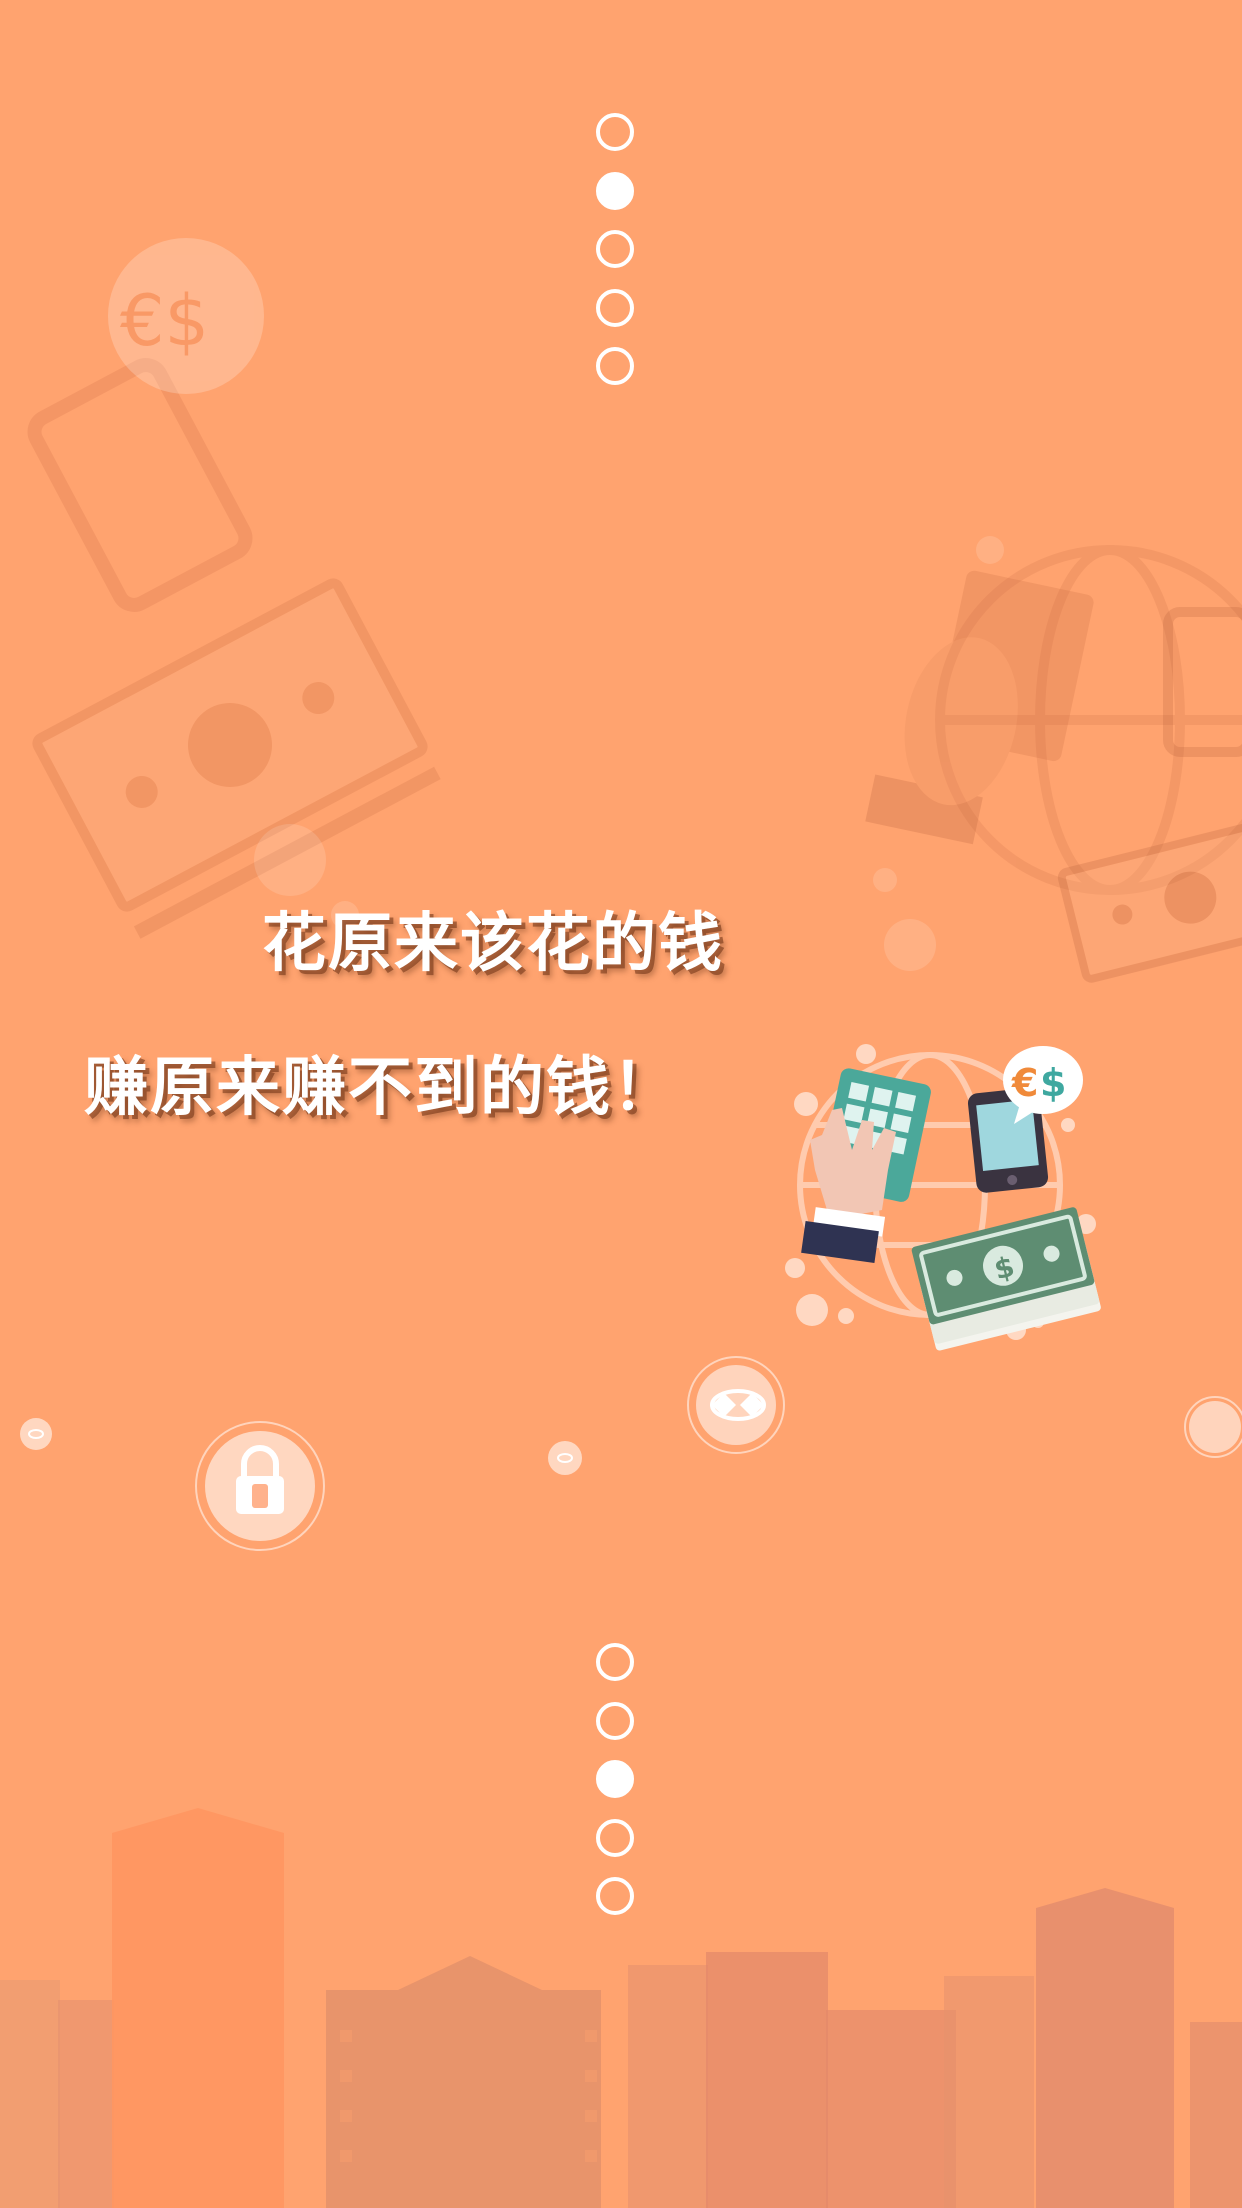 This screenshot has width=1242, height=2208. What do you see at coordinates (631, 1435) in the screenshot?
I see `small-bubble-icon` at bounding box center [631, 1435].